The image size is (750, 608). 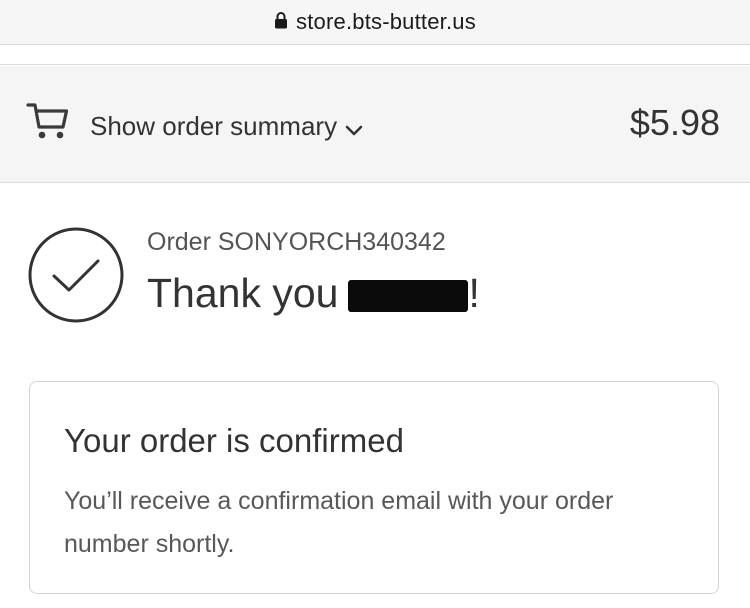 What do you see at coordinates (408, 295) in the screenshot?
I see `redacted-name` at bounding box center [408, 295].